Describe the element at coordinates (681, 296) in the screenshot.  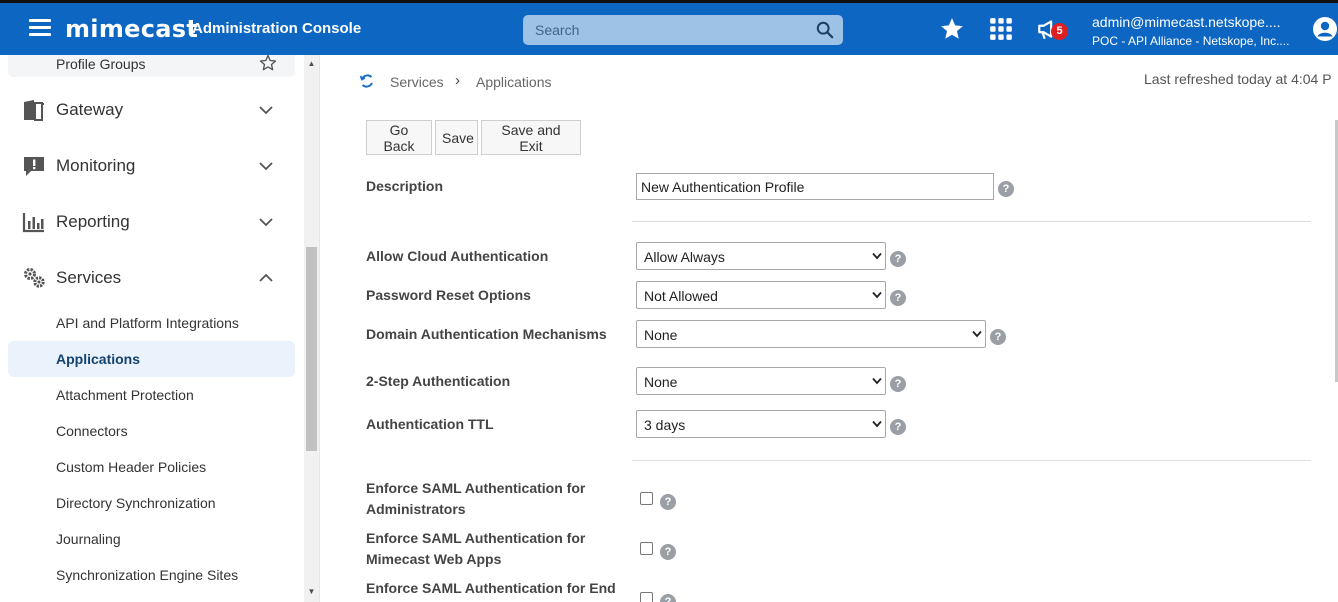
I see `select-value: Not Allowed` at that location.